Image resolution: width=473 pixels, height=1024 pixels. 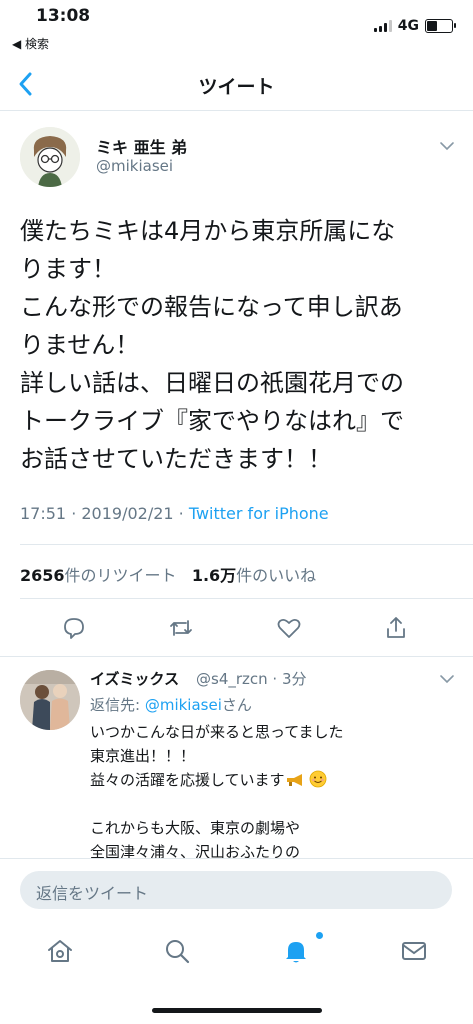 What do you see at coordinates (187, 780) in the screenshot?
I see `reply-text-line-content: 益々の活躍を応援しています` at bounding box center [187, 780].